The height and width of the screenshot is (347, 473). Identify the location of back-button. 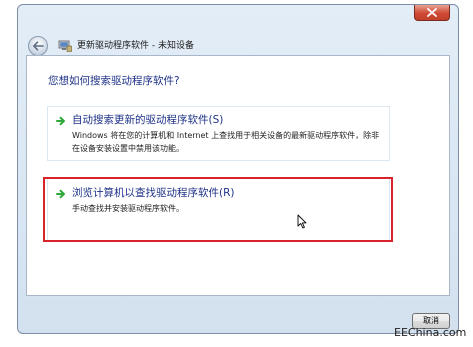
(38, 46).